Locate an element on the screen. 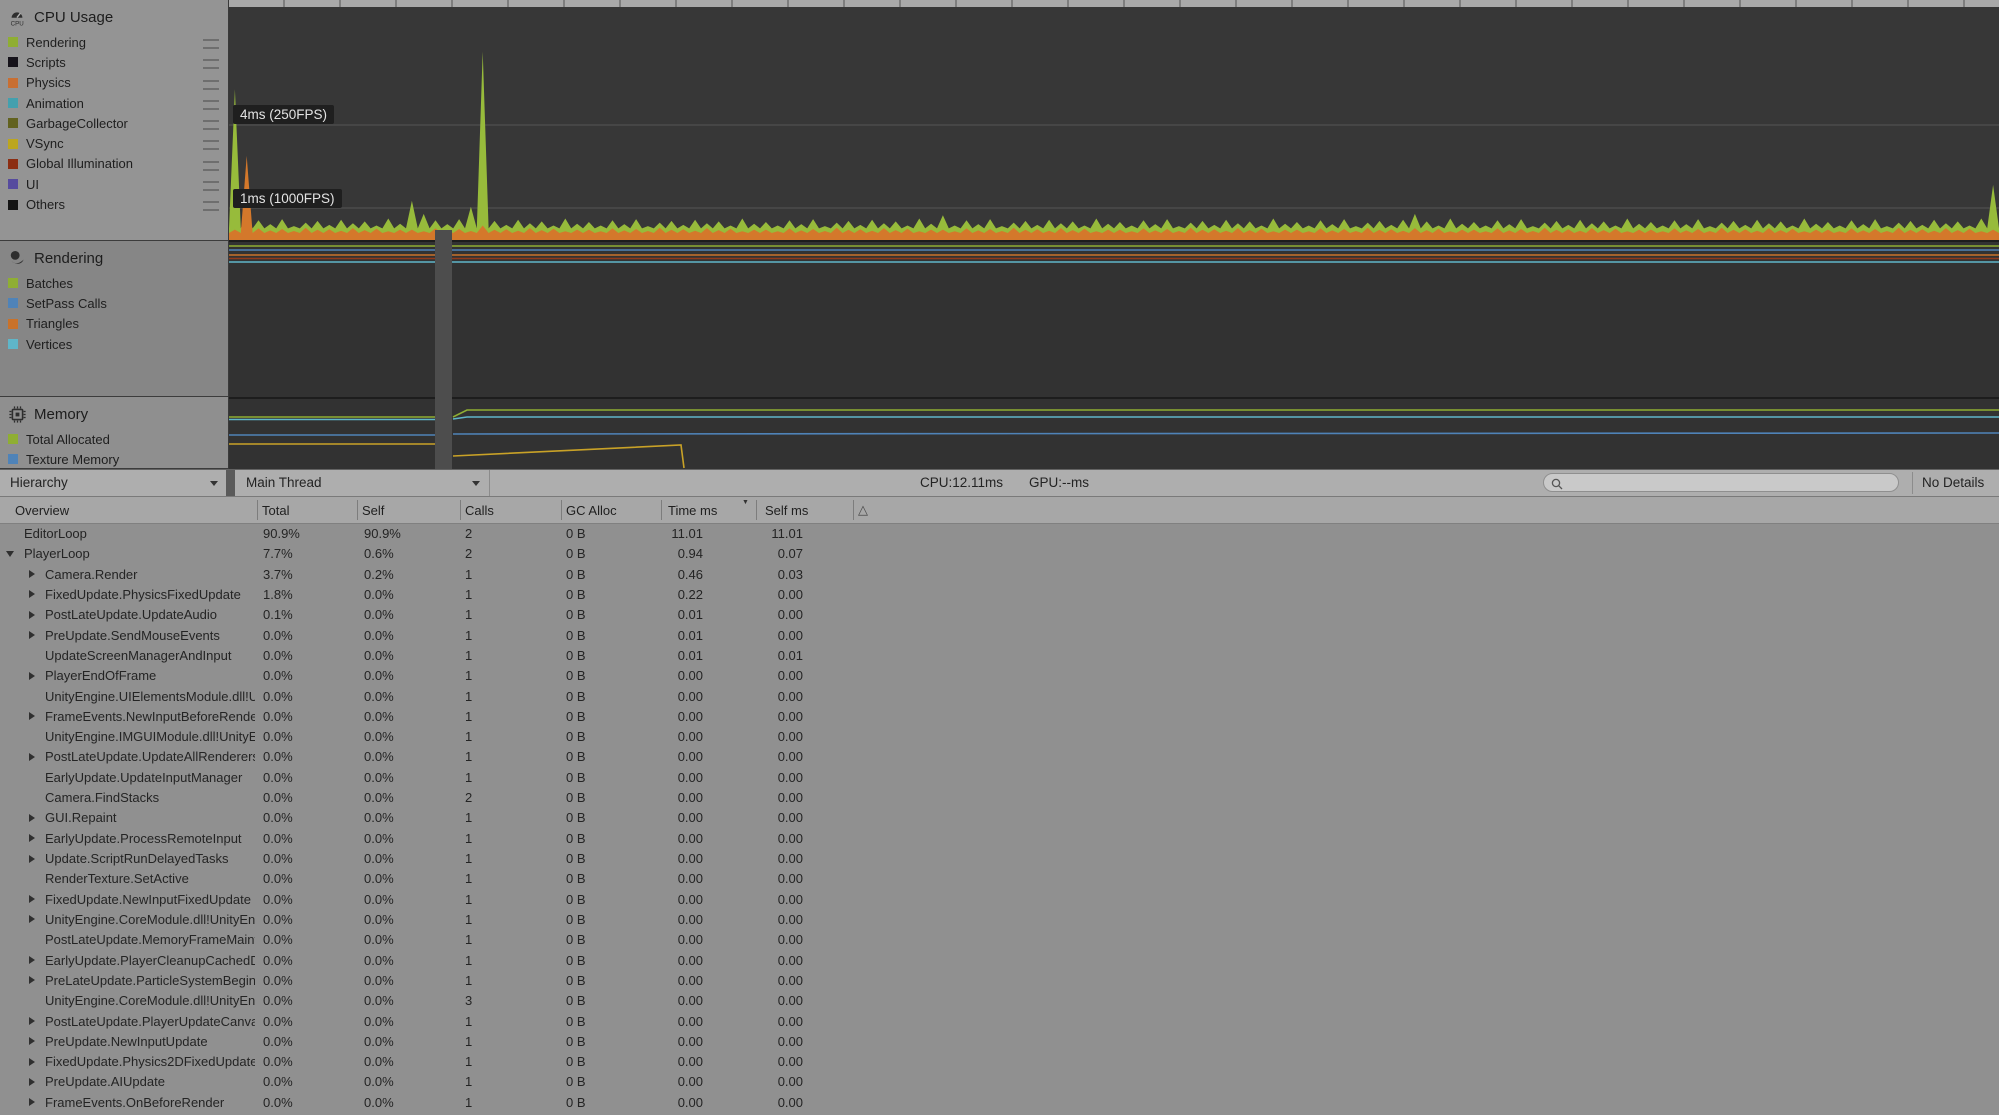 The height and width of the screenshot is (1115, 1999). legend-item-ui: UI is located at coordinates (114, 184).